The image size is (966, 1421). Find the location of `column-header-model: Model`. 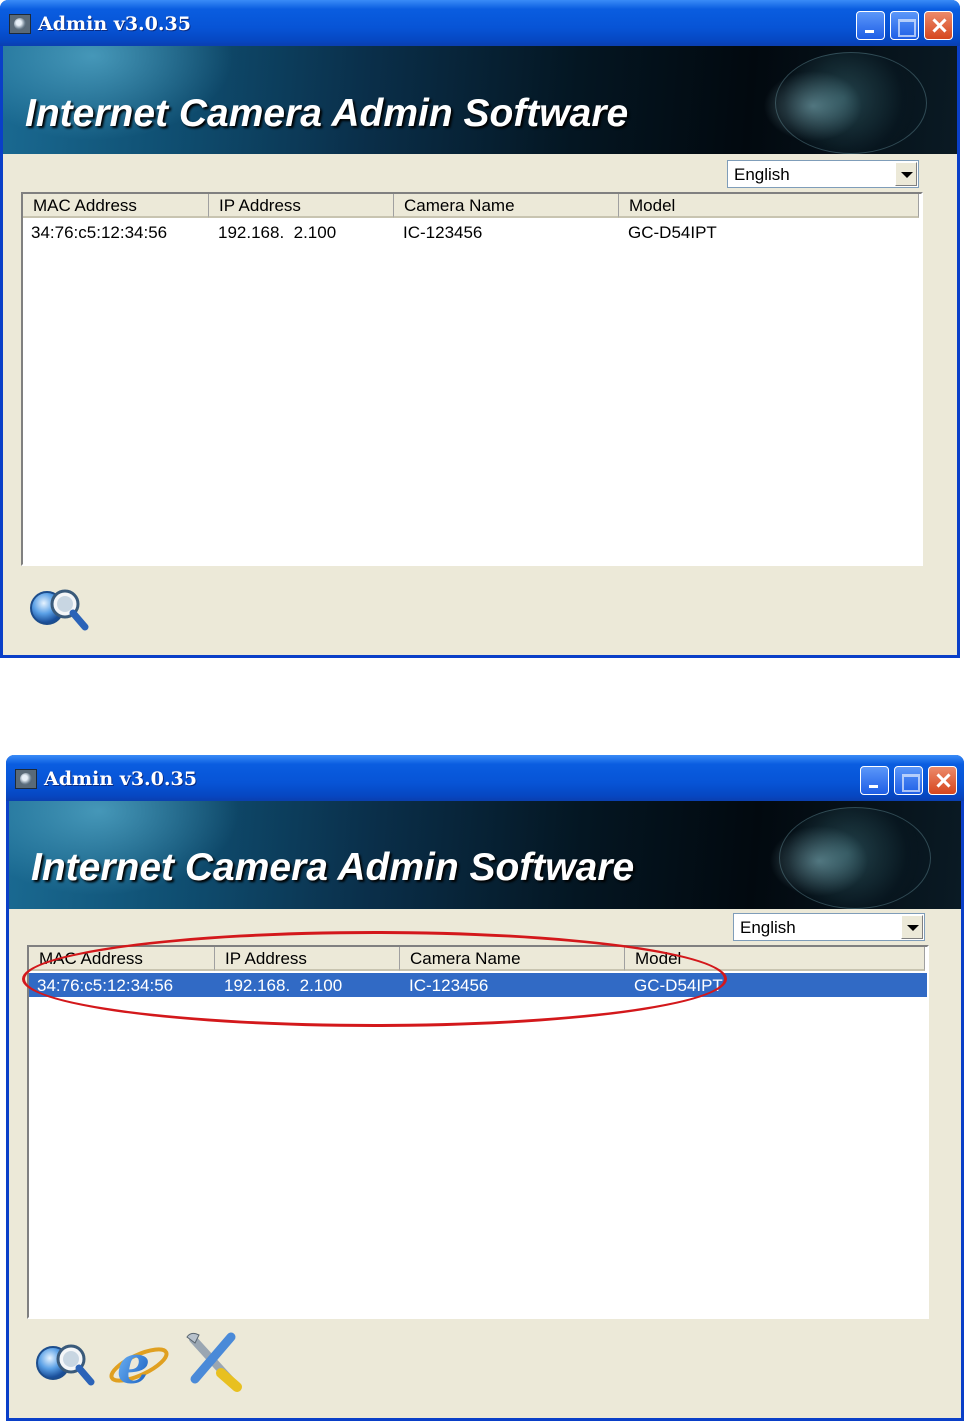

column-header-model: Model is located at coordinates (769, 206).